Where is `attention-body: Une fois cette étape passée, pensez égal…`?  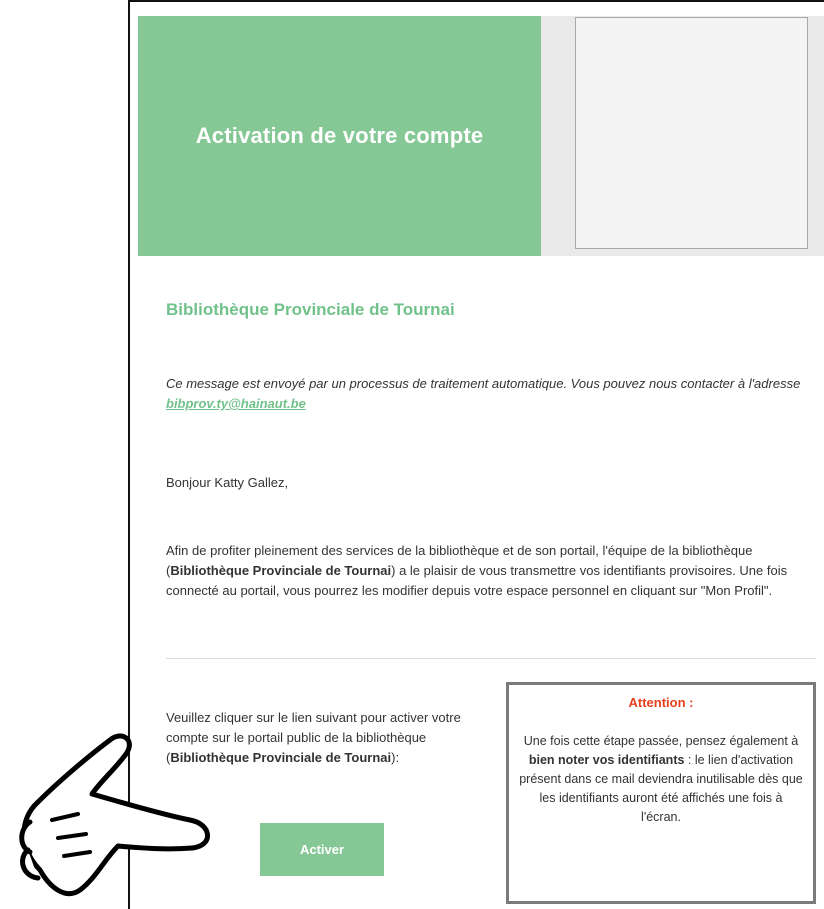
attention-body: Une fois cette étape passée, pensez égal… is located at coordinates (661, 779).